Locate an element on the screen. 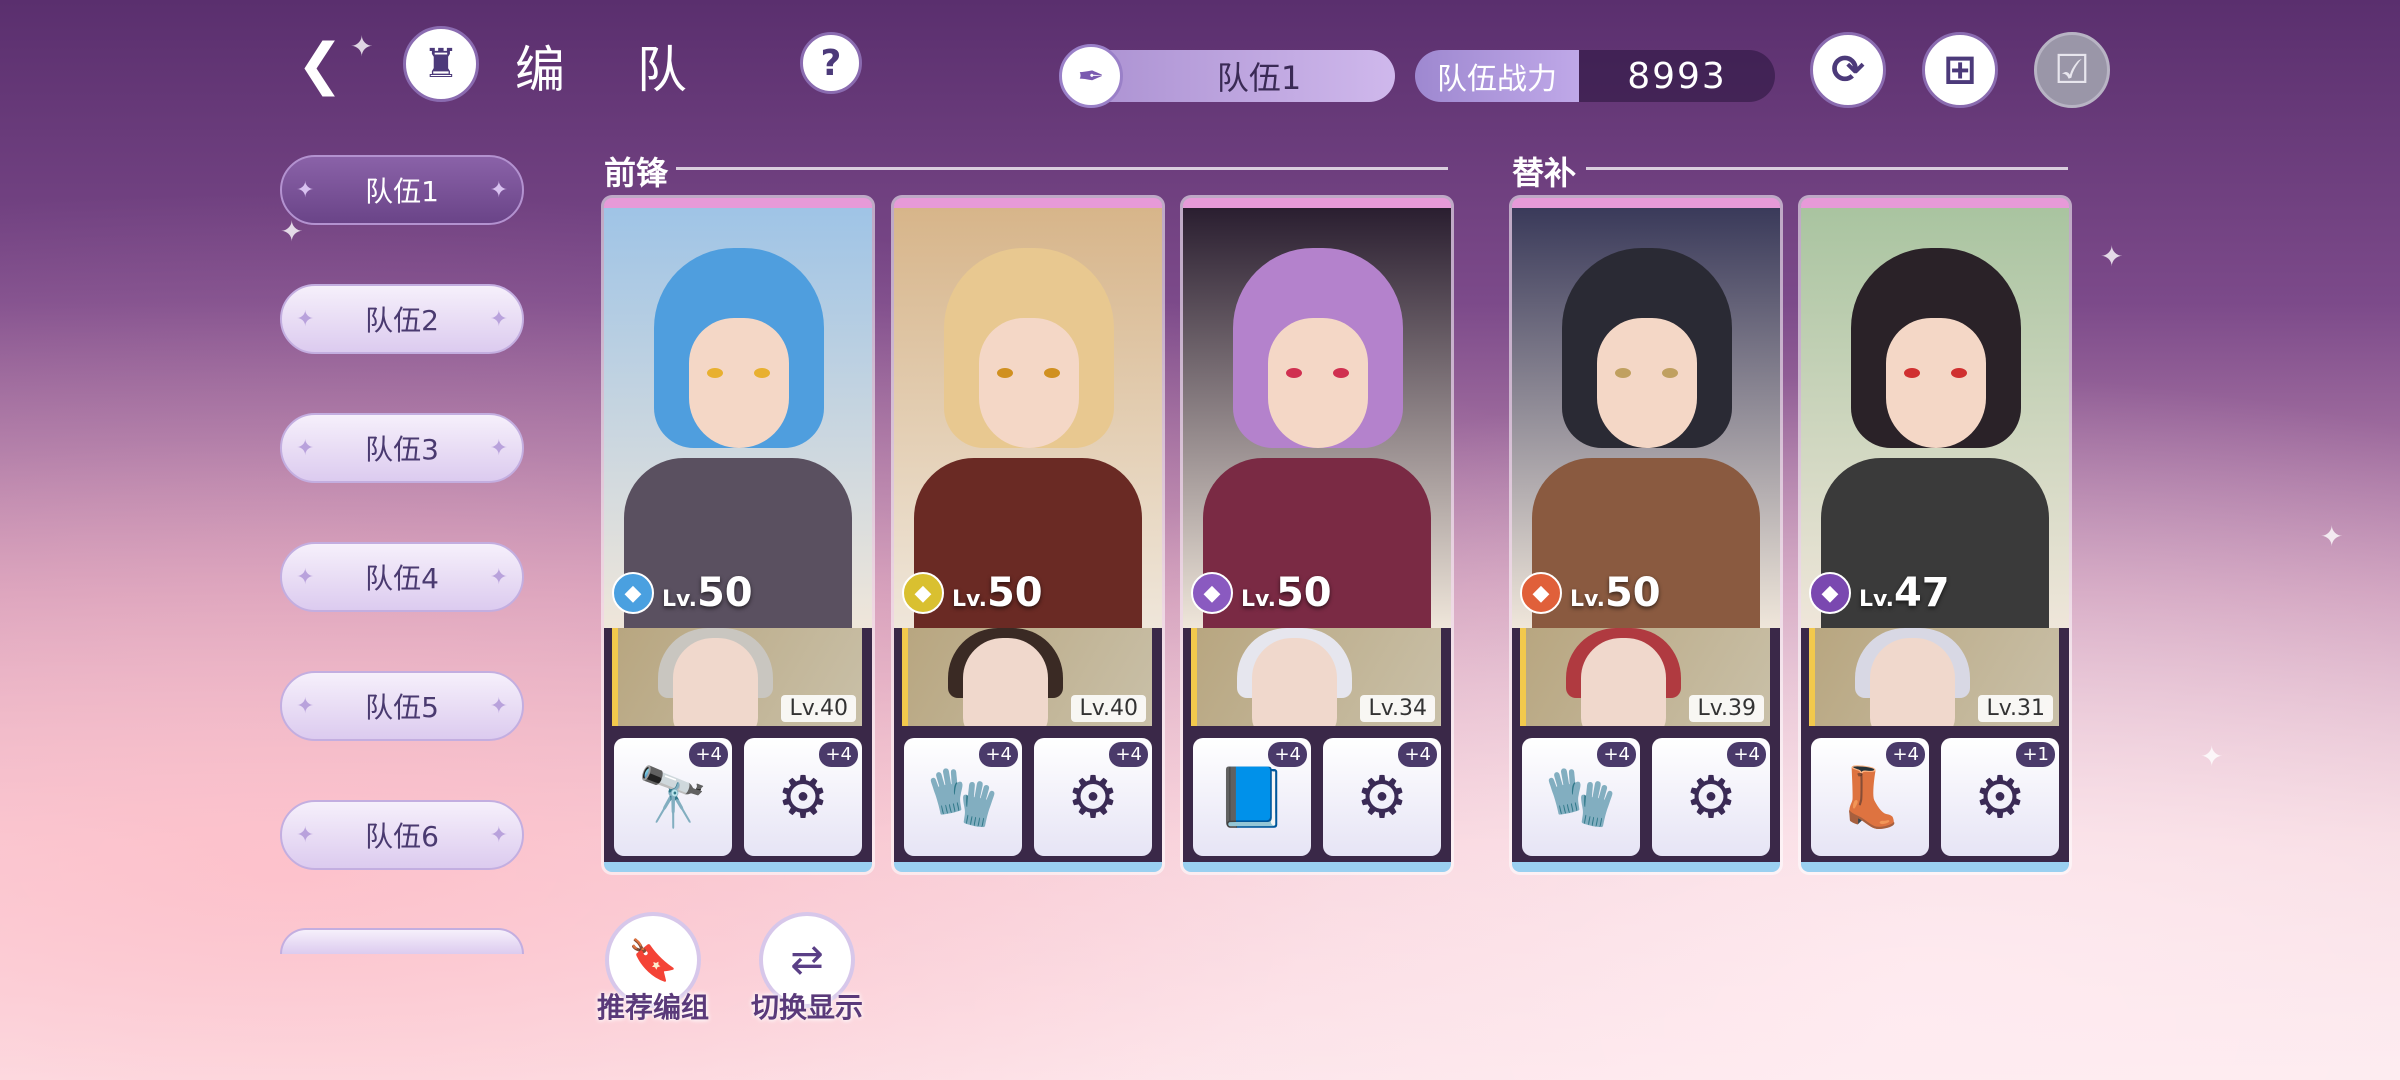  level-value: 47 is located at coordinates (1921, 593).